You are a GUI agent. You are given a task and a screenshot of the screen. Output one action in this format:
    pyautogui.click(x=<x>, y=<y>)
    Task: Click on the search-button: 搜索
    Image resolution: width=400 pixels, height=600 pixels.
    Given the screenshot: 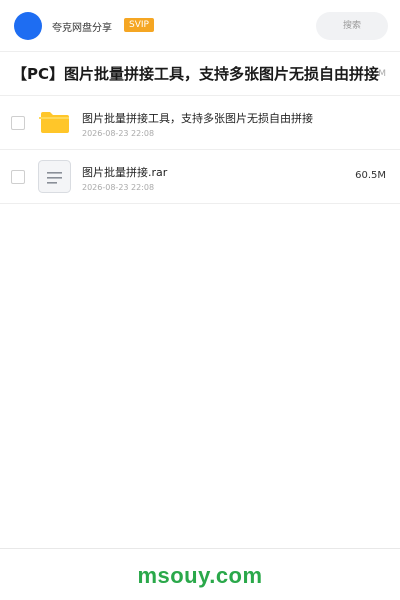 What is the action you would take?
    pyautogui.click(x=352, y=26)
    